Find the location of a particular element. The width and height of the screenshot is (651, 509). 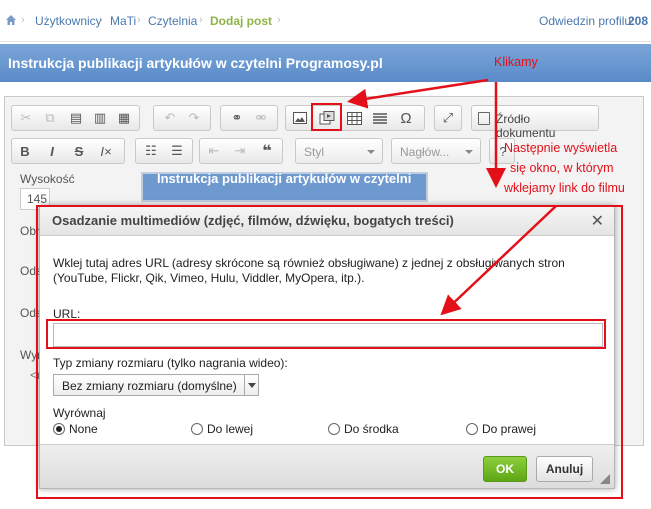

insert-group: Ω is located at coordinates (355, 118).